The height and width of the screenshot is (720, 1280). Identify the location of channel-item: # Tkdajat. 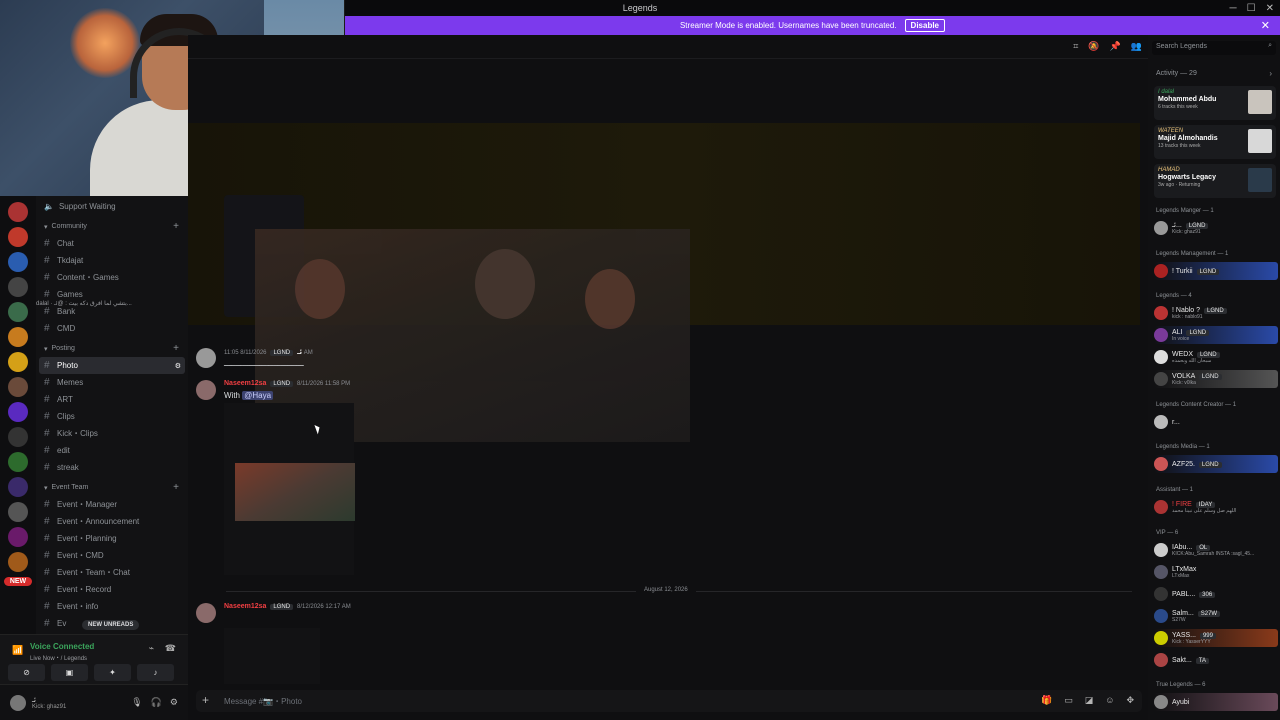
(112, 260).